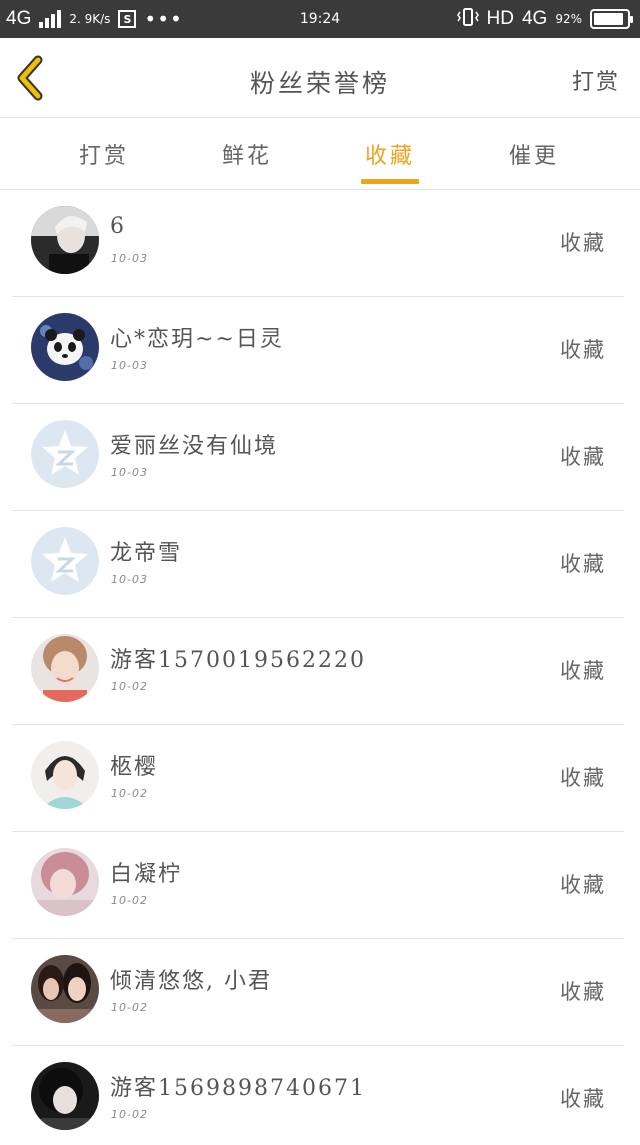 This screenshot has width=640, height=1145. I want to click on list-item: 游客1570019562220 10-02 收藏, so click(320, 671).